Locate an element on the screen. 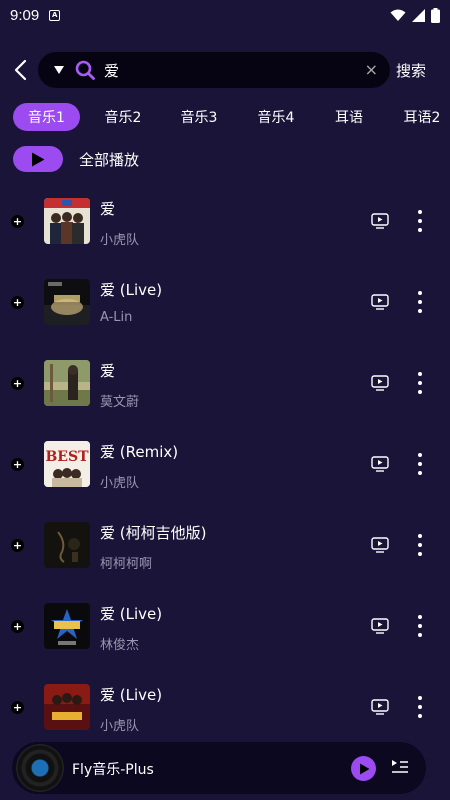 The height and width of the screenshot is (800, 450). notification-icon: A is located at coordinates (55, 15).